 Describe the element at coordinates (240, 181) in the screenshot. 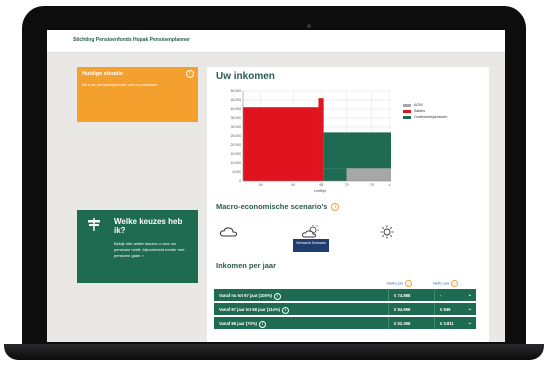

I see `y-tick-label: 0` at that location.